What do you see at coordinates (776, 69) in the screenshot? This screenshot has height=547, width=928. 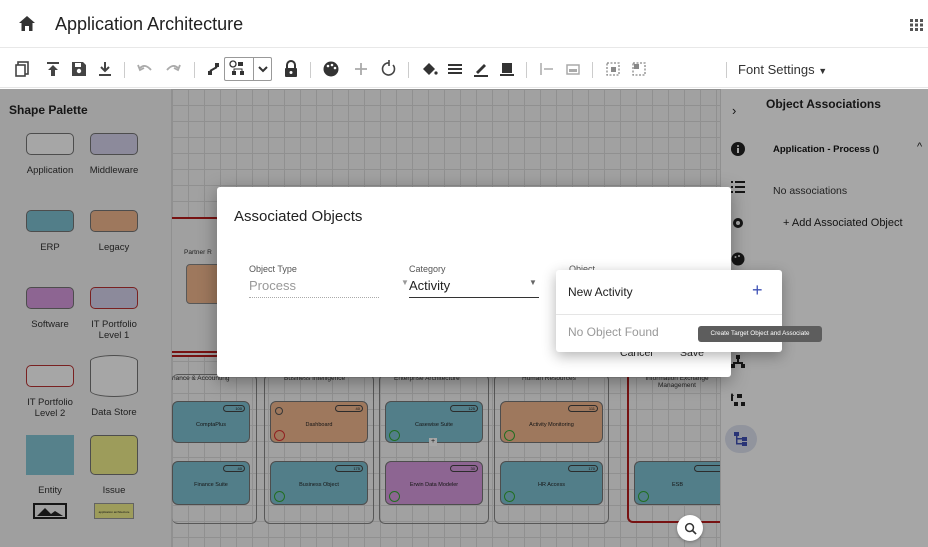 I see `font-settings-label: Font Settings` at bounding box center [776, 69].